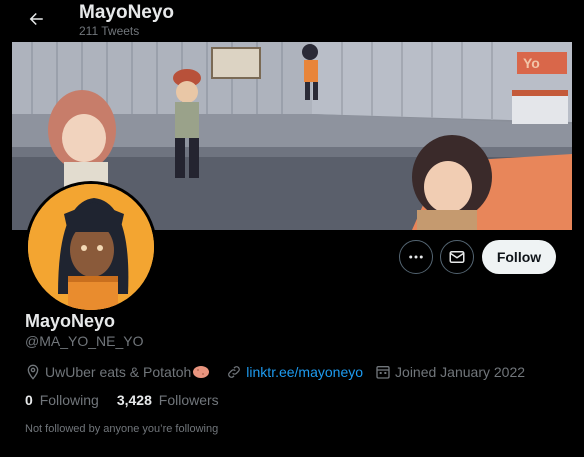 Image resolution: width=584 pixels, height=457 pixels. What do you see at coordinates (134, 400) in the screenshot?
I see `followers-count: 3,428` at bounding box center [134, 400].